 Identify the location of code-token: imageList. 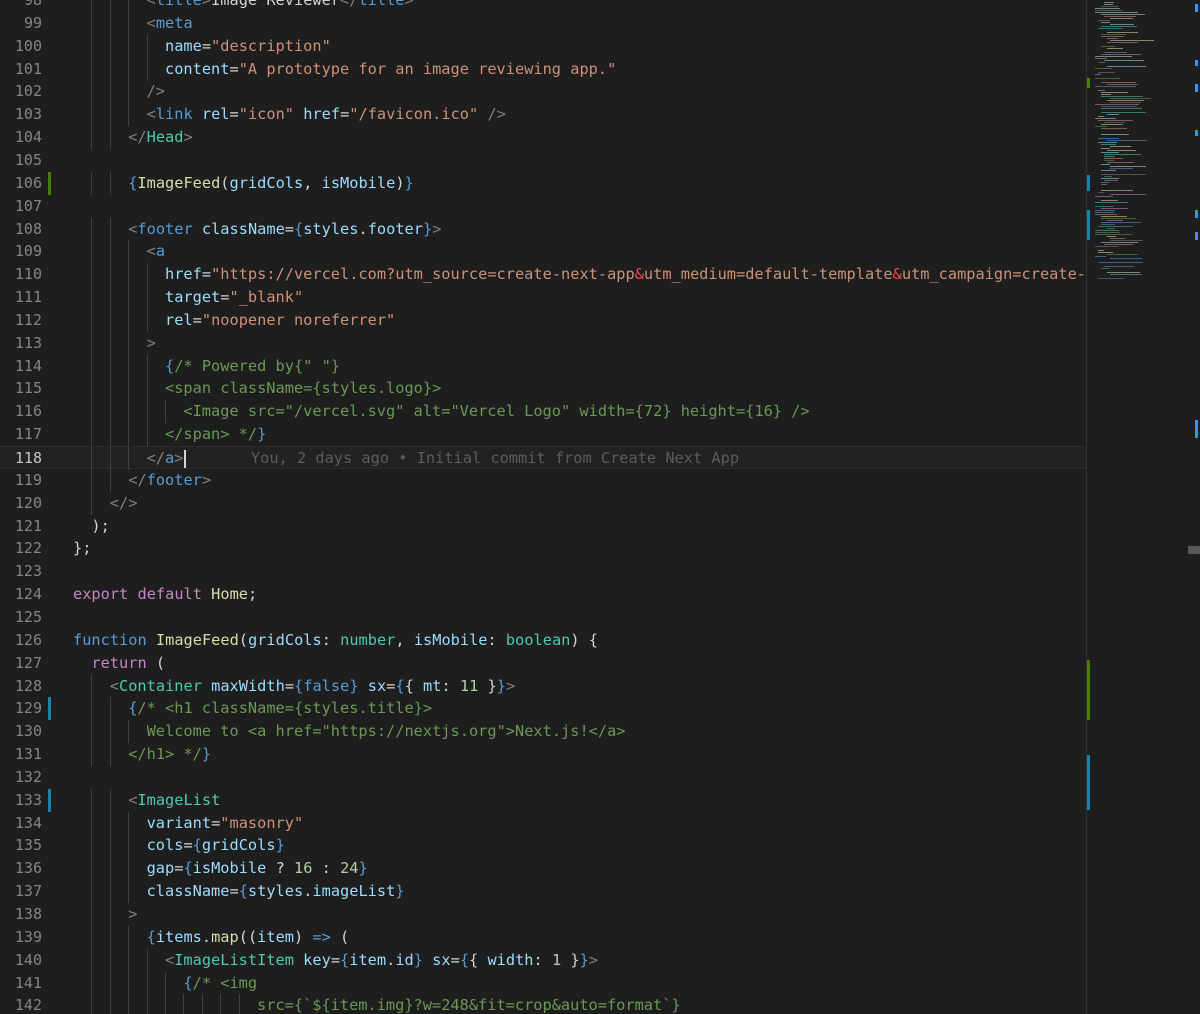
(354, 891).